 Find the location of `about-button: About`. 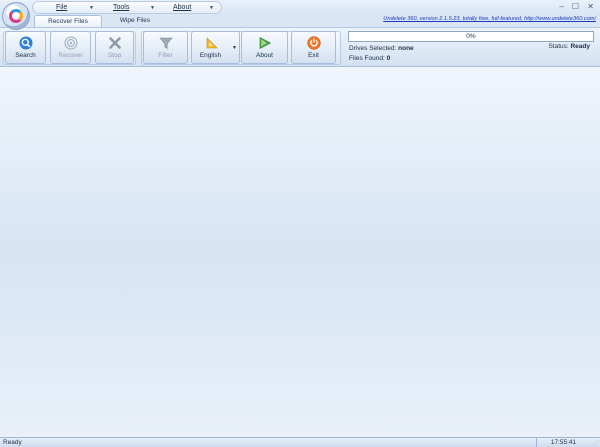

about-button: About is located at coordinates (264, 47).